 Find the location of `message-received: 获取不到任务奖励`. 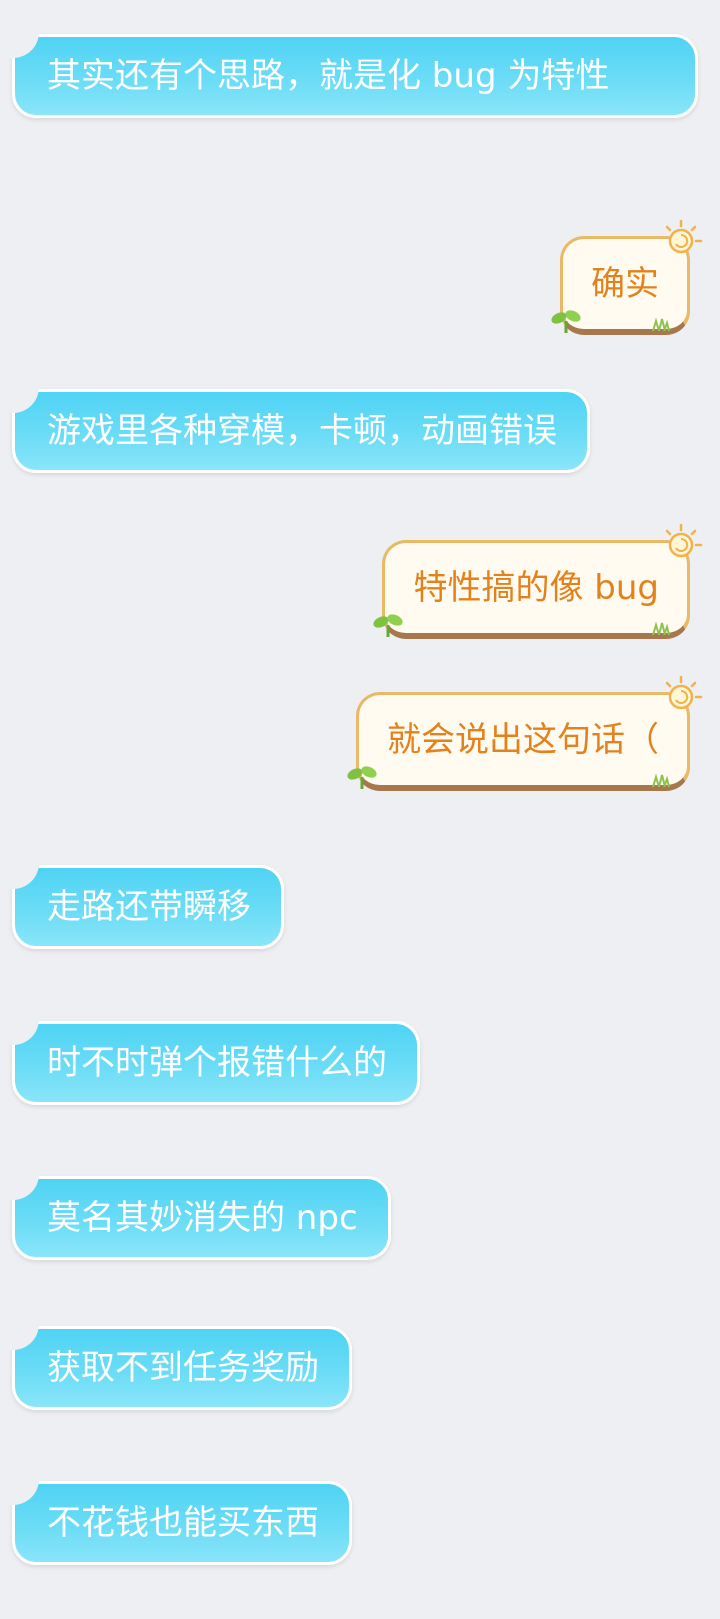

message-received: 获取不到任务奖励 is located at coordinates (180, 1367).